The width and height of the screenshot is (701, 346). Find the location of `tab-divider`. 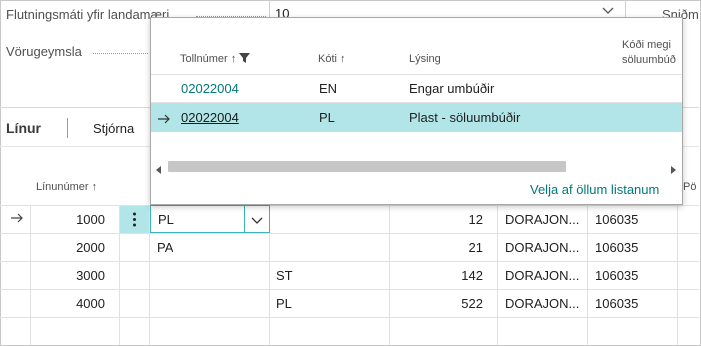

tab-divider is located at coordinates (67, 128).